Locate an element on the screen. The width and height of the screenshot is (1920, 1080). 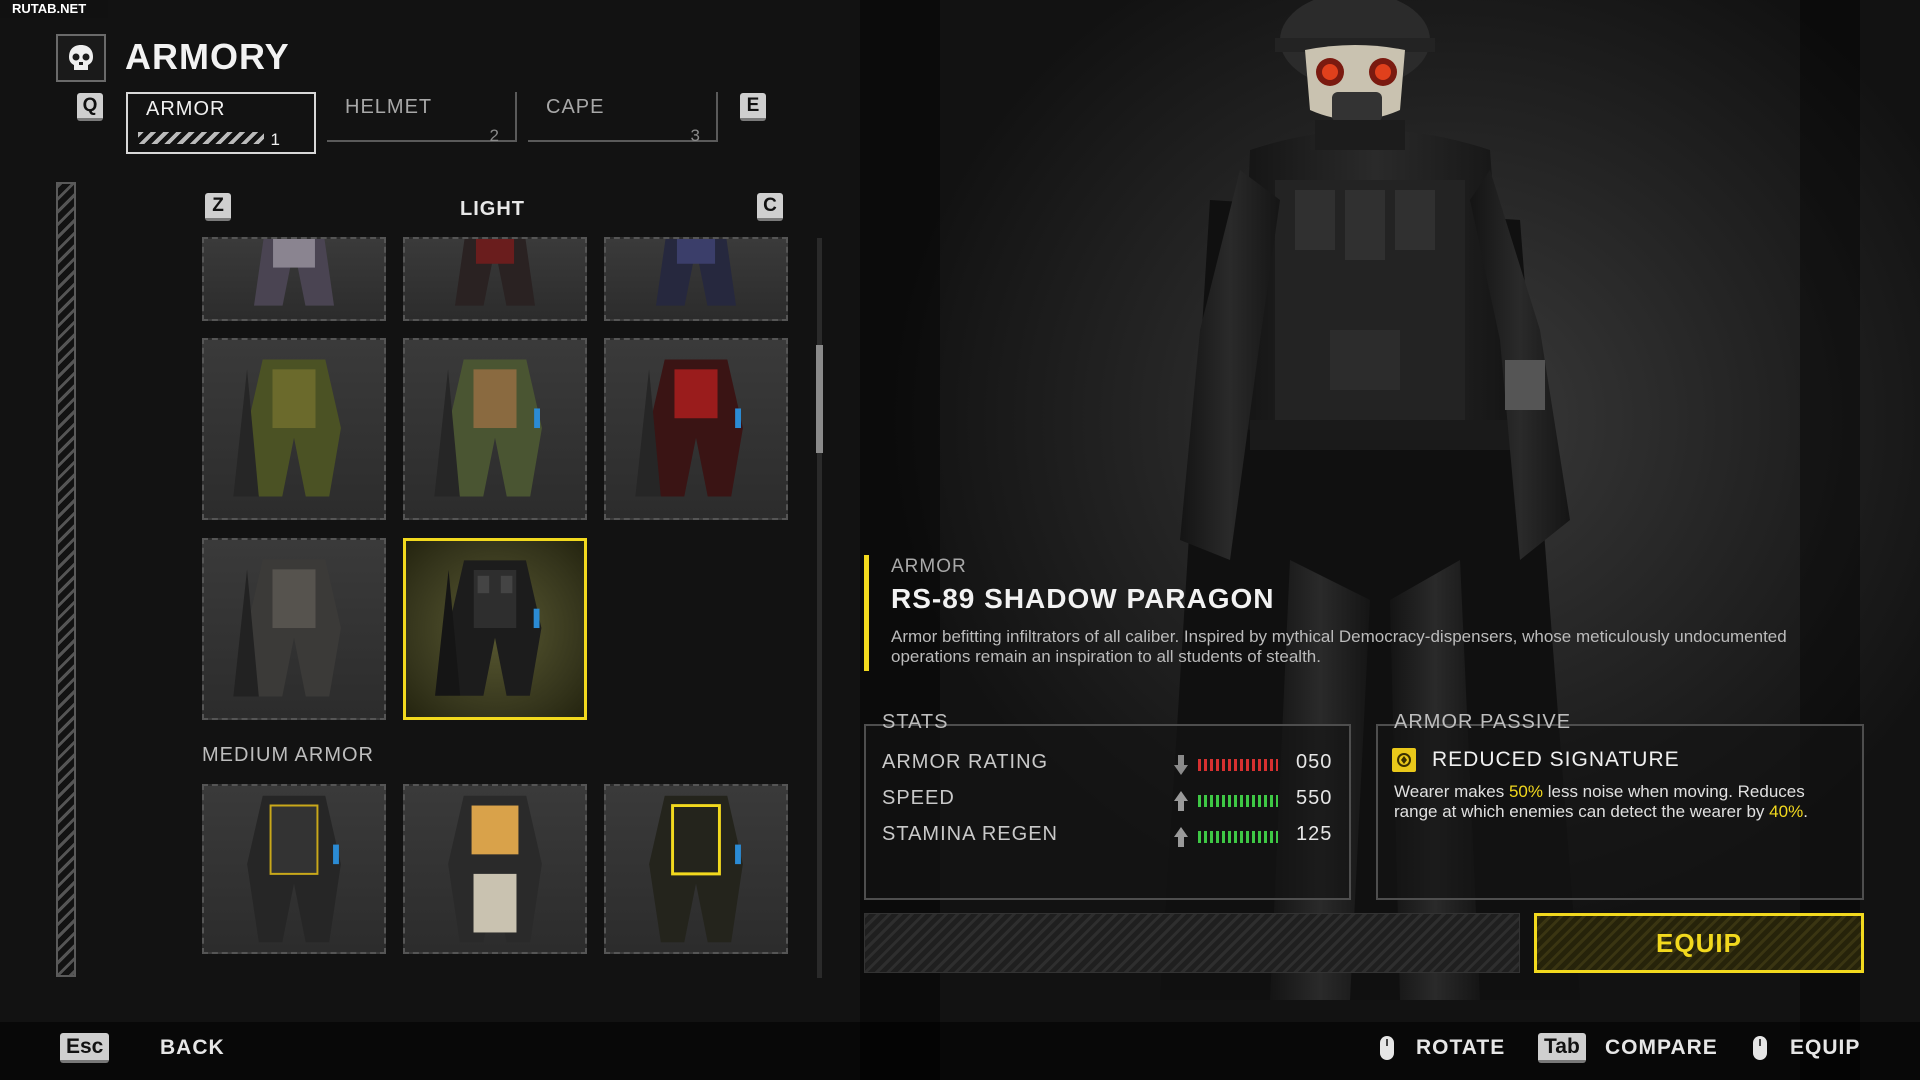
watermark: RUTAB.NET is located at coordinates (54, 9).